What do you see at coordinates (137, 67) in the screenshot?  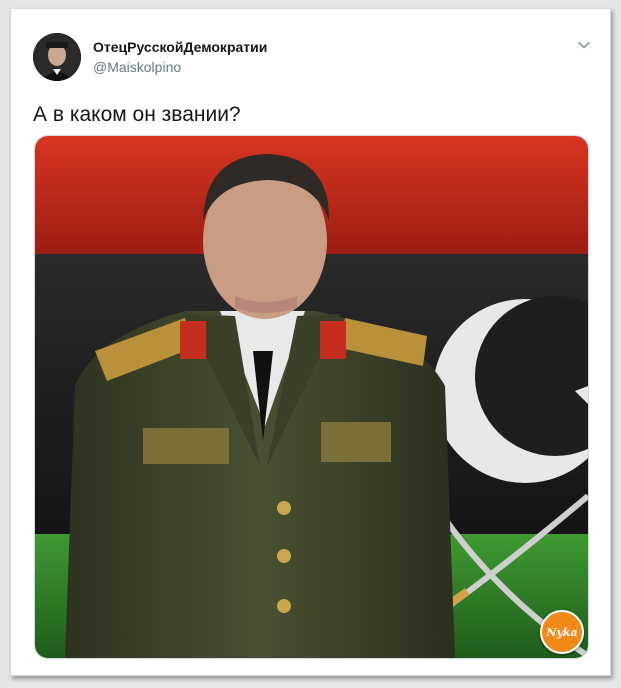 I see `author-handle: @Maiskolpino` at bounding box center [137, 67].